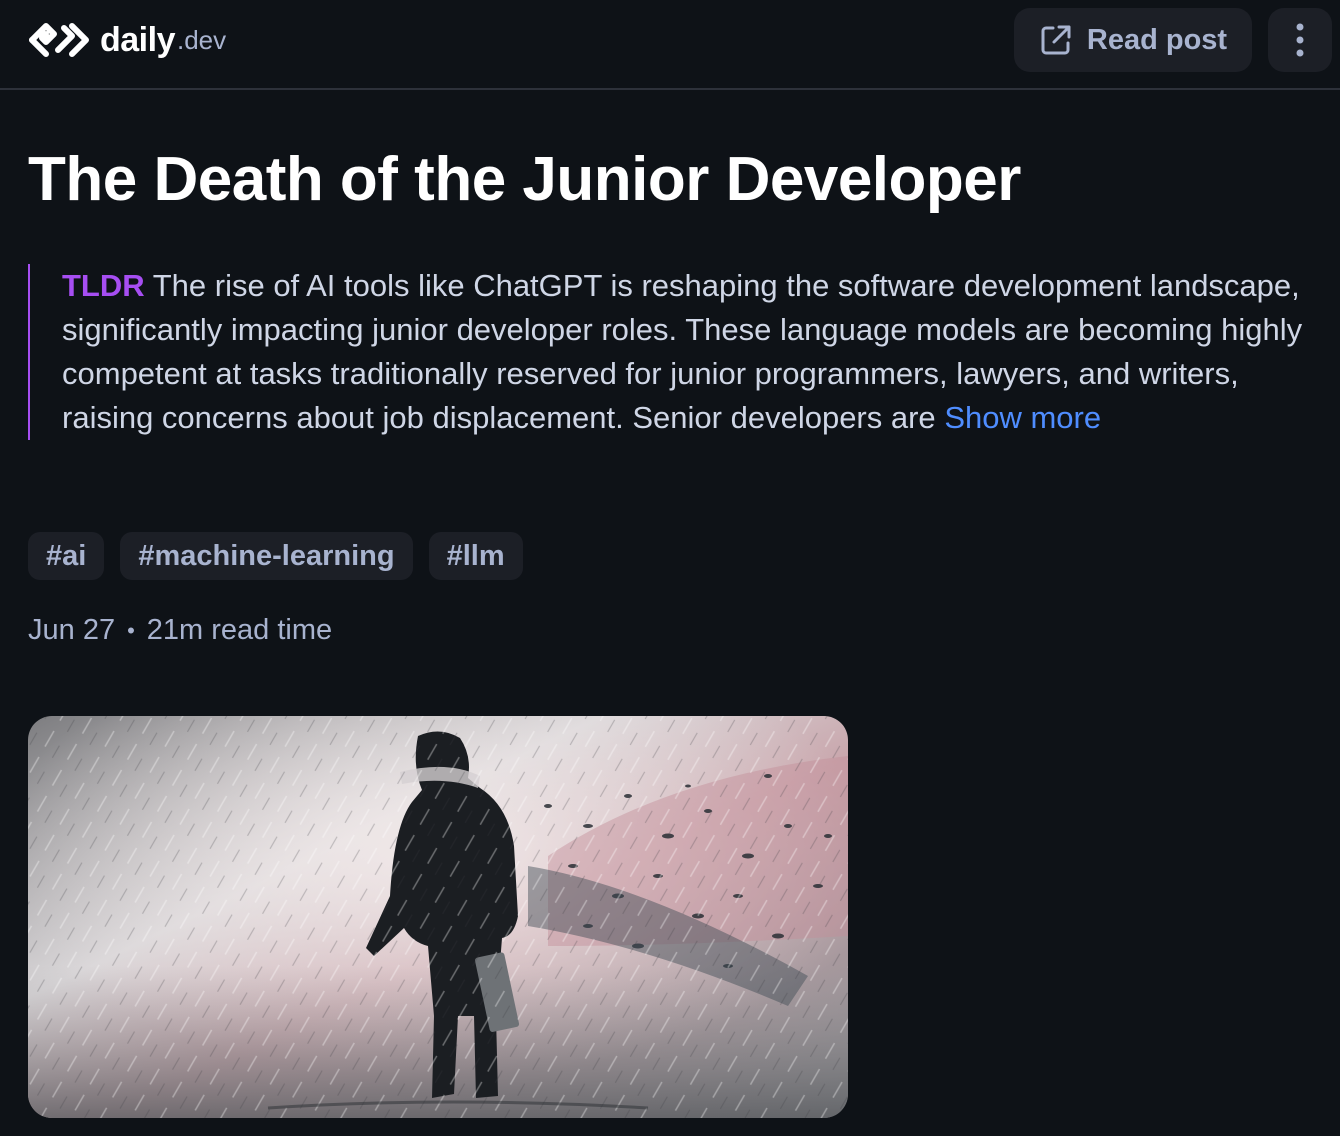  I want to click on external-link-icon, so click(1056, 40).